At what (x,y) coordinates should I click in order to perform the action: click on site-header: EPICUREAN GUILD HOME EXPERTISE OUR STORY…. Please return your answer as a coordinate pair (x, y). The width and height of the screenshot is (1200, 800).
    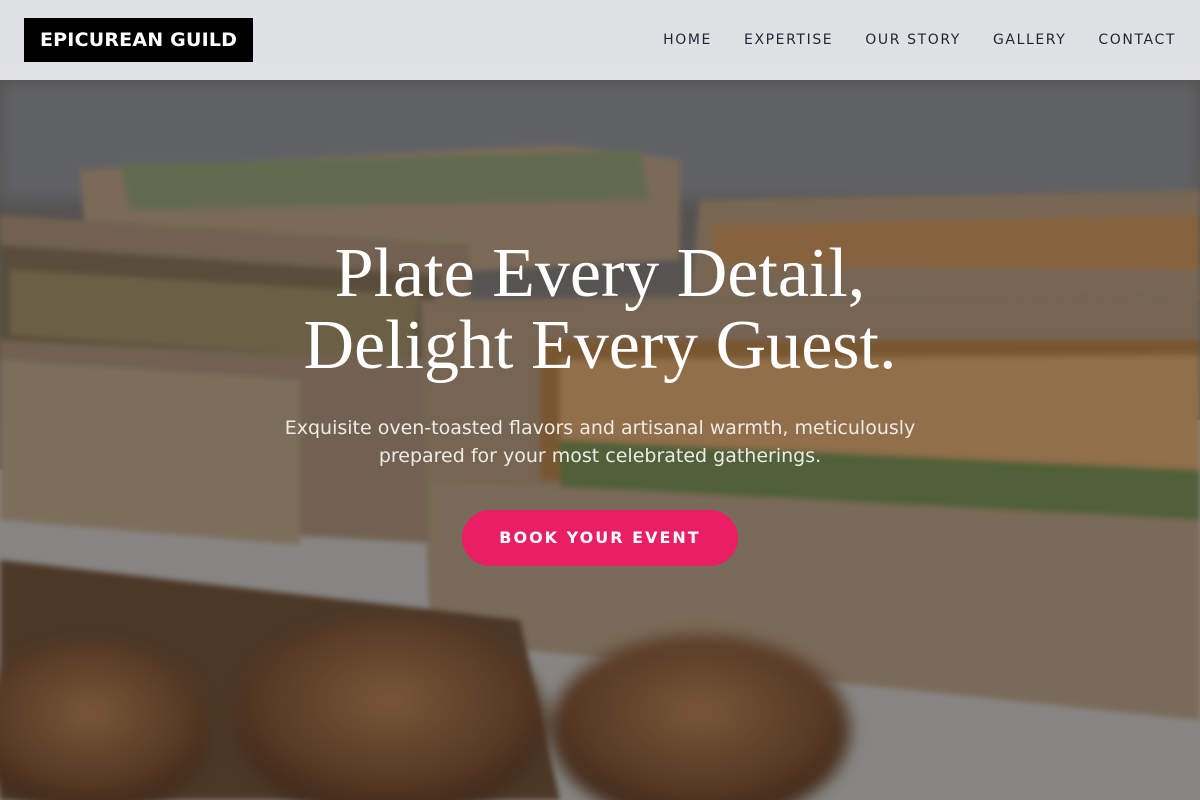
    Looking at the image, I should click on (600, 40).